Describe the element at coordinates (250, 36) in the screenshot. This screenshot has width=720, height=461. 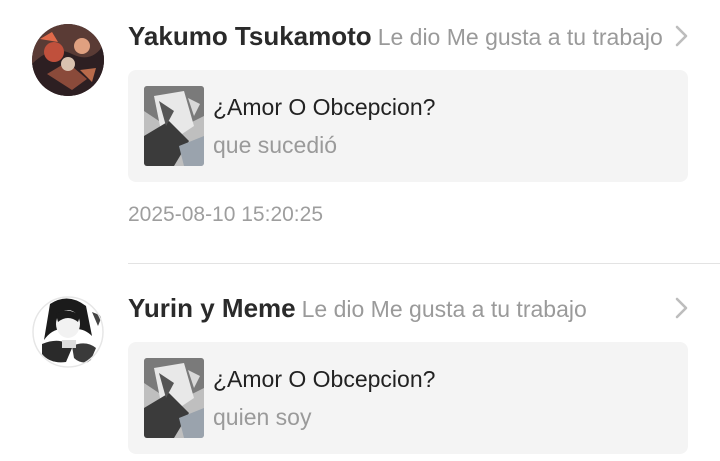
I see `username: Yakumo Tsukamoto` at that location.